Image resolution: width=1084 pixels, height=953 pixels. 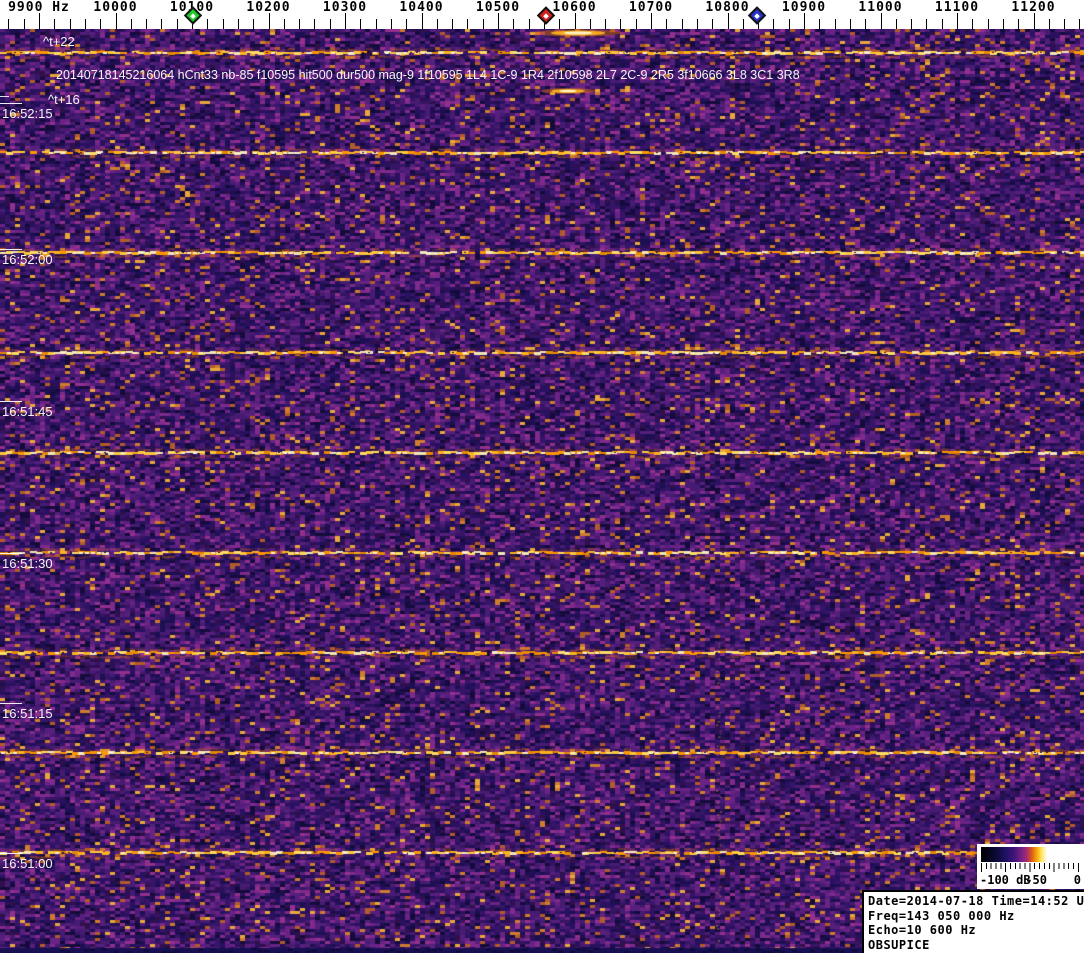 I want to click on time-label: 16:51:45, so click(x=27, y=411).